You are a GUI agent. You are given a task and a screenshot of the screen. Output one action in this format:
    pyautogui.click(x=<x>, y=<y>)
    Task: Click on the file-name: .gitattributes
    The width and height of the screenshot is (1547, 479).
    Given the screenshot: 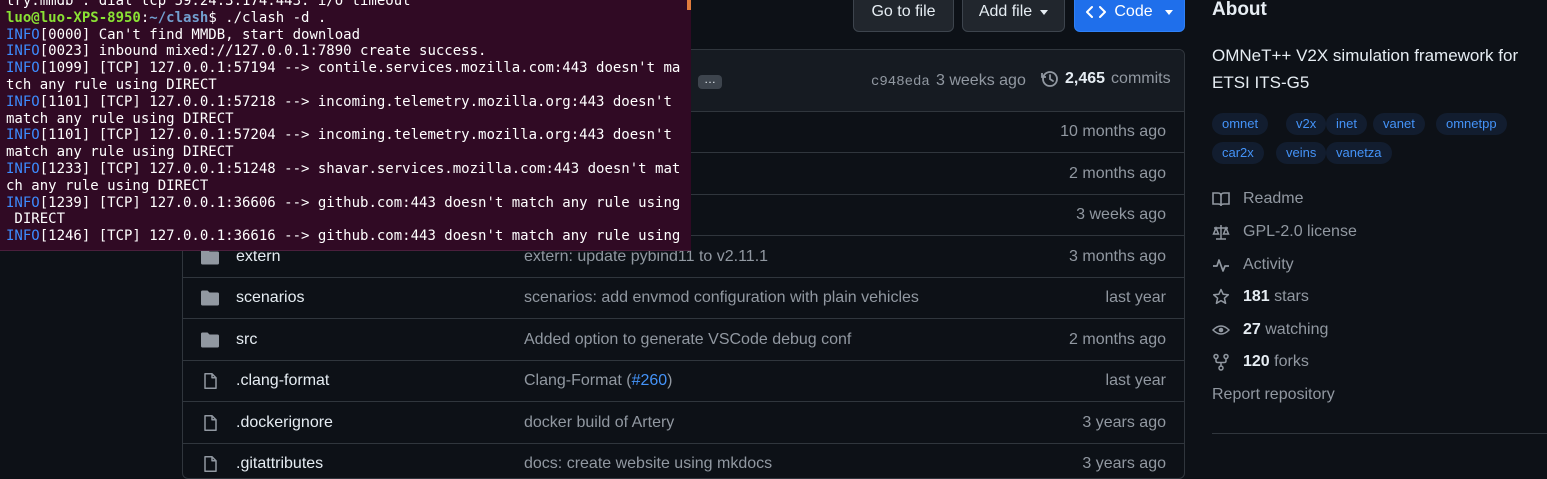 What is the action you would take?
    pyautogui.click(x=279, y=464)
    